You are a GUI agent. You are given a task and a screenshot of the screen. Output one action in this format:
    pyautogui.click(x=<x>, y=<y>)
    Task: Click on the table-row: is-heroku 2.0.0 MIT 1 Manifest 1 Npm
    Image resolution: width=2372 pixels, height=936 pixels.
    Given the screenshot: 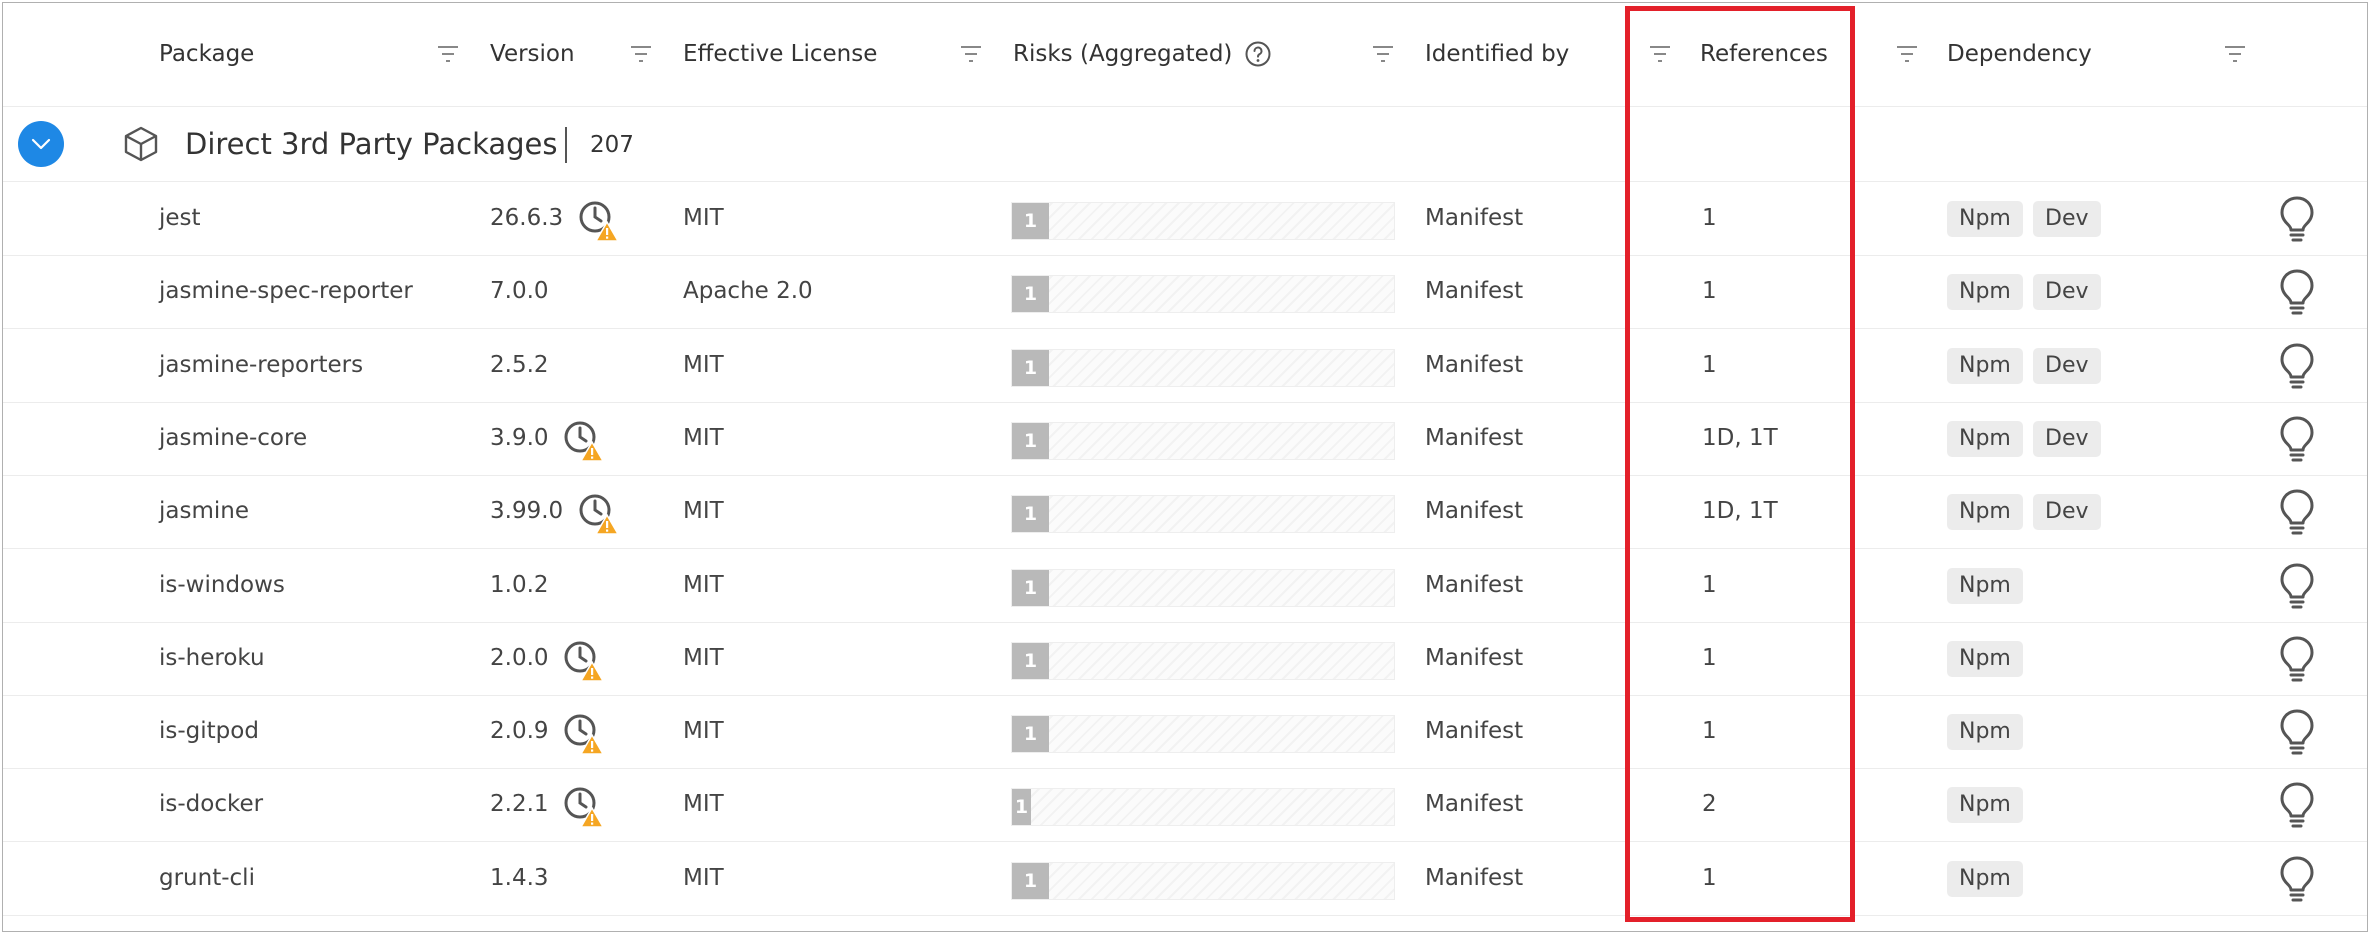 What is the action you would take?
    pyautogui.click(x=1185, y=659)
    